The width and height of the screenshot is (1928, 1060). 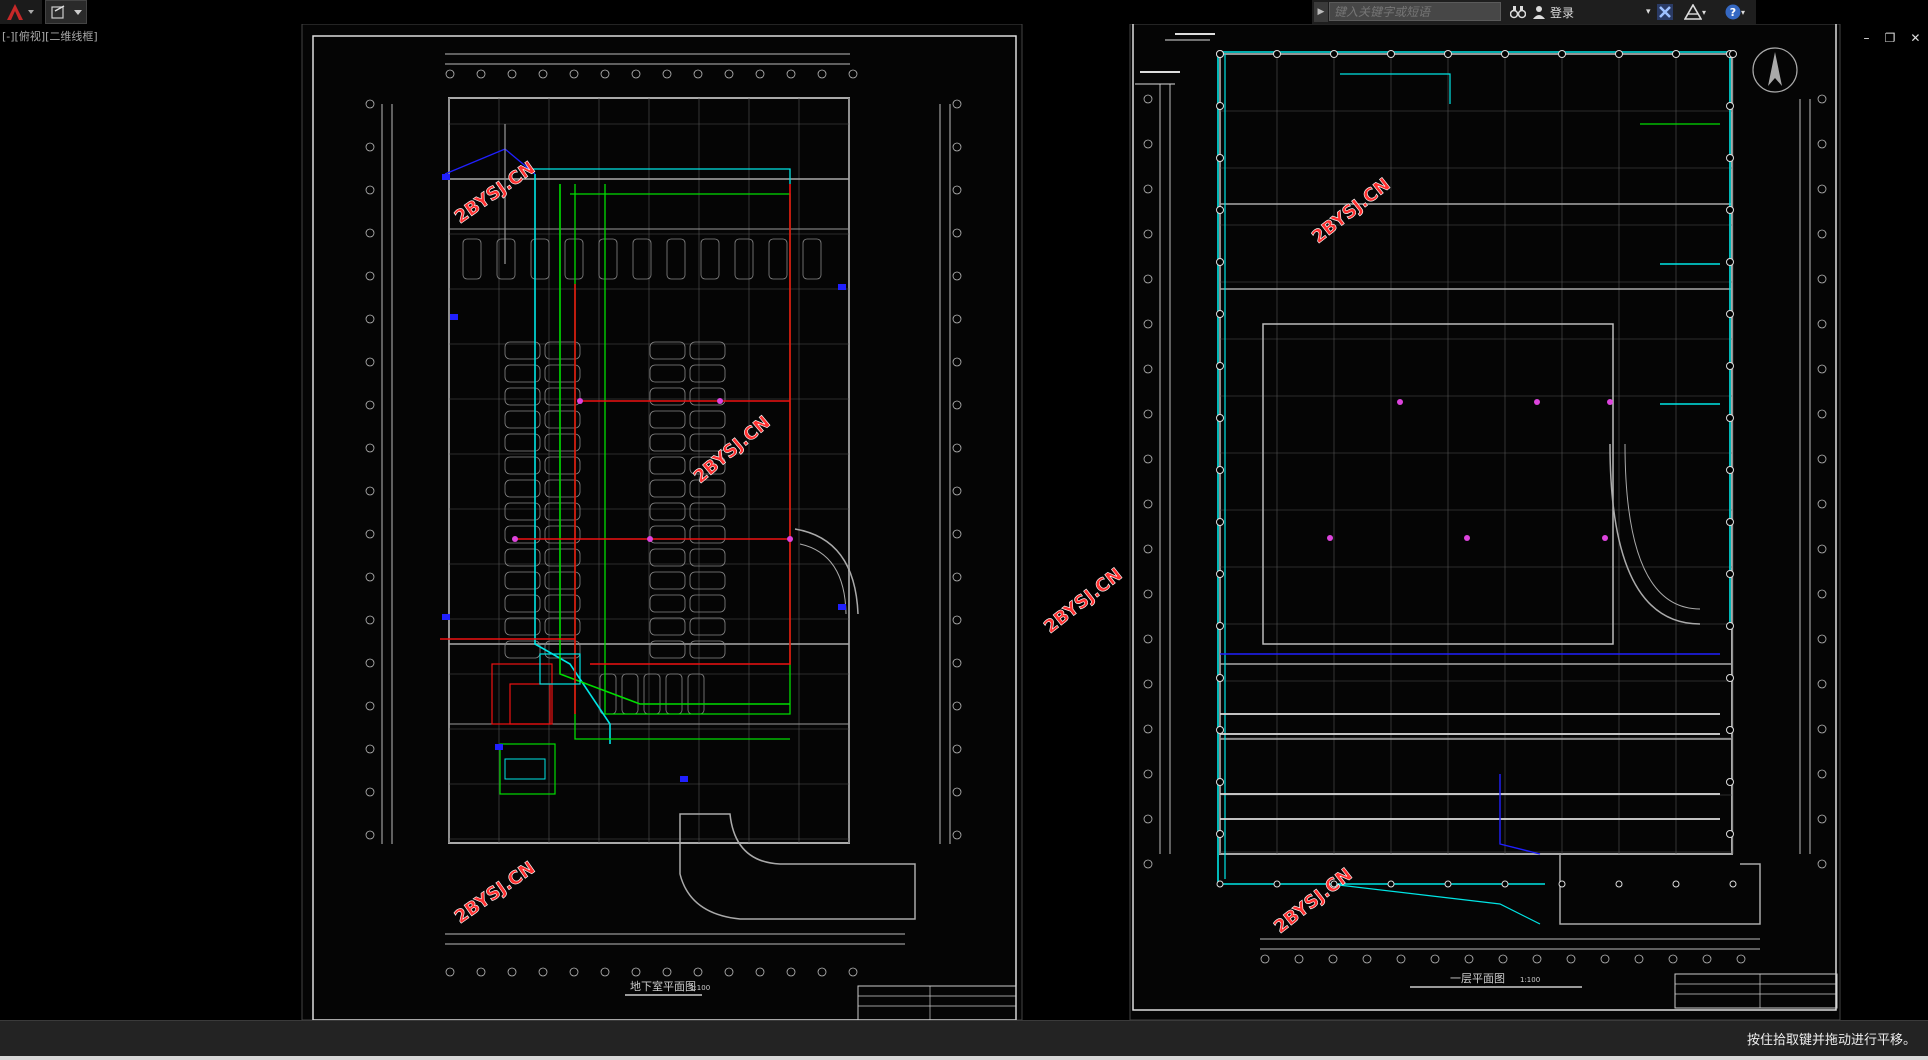 I want to click on drawing-window-controls: – ❐ ✕, so click(x=1892, y=38).